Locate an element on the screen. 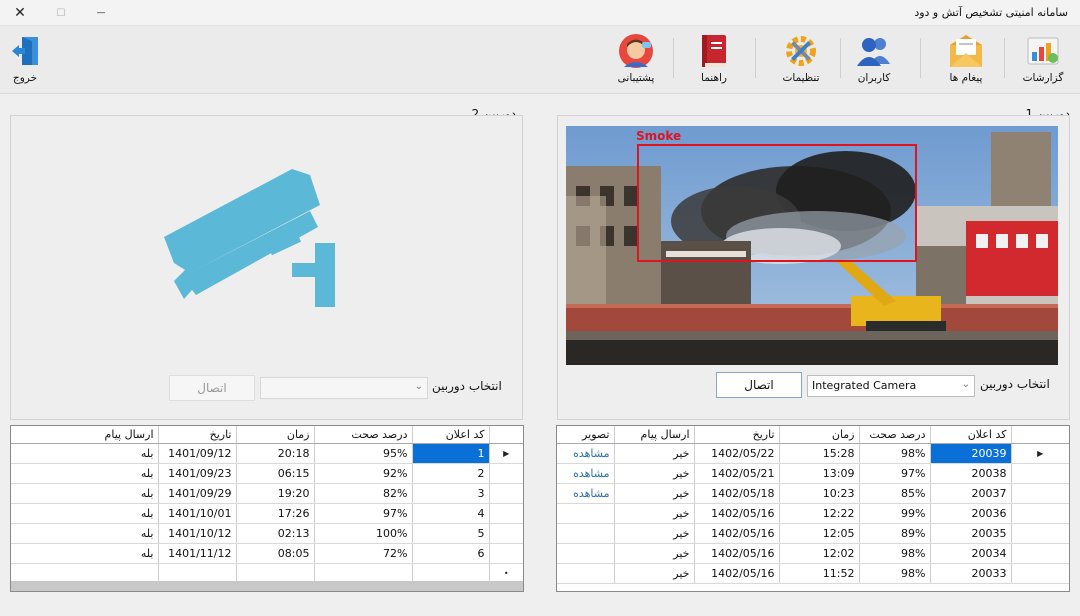  table-row: بله 1401/10/01 17:26 97% 4 is located at coordinates (267, 513).